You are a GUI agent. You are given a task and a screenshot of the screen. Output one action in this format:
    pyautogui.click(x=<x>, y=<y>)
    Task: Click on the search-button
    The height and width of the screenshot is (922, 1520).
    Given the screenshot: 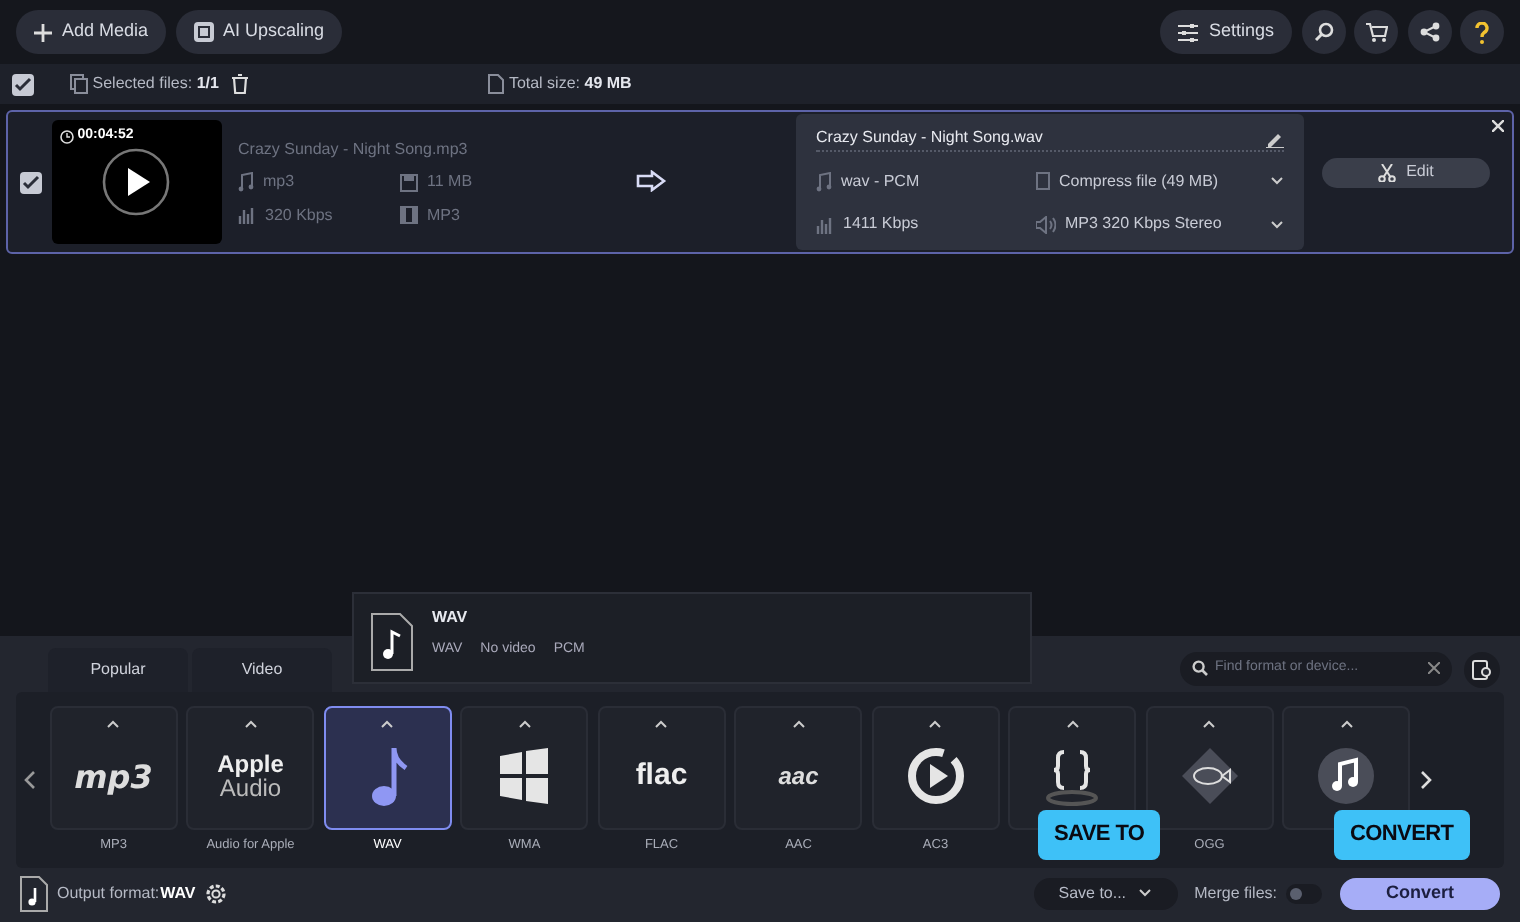 What is the action you would take?
    pyautogui.click(x=1323, y=32)
    